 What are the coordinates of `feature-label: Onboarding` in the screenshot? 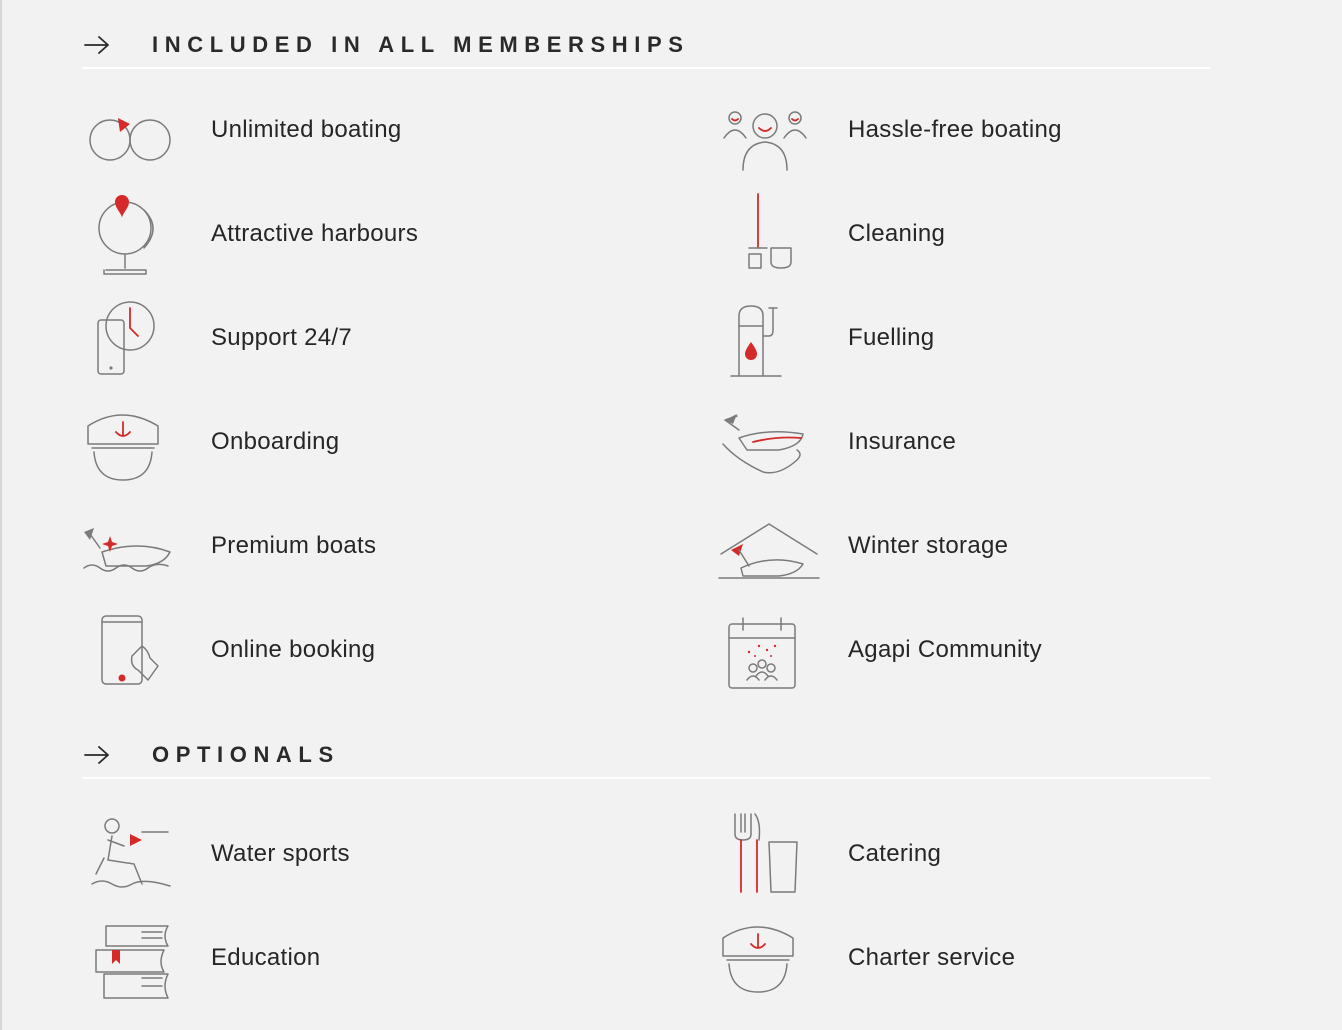 It's located at (275, 441).